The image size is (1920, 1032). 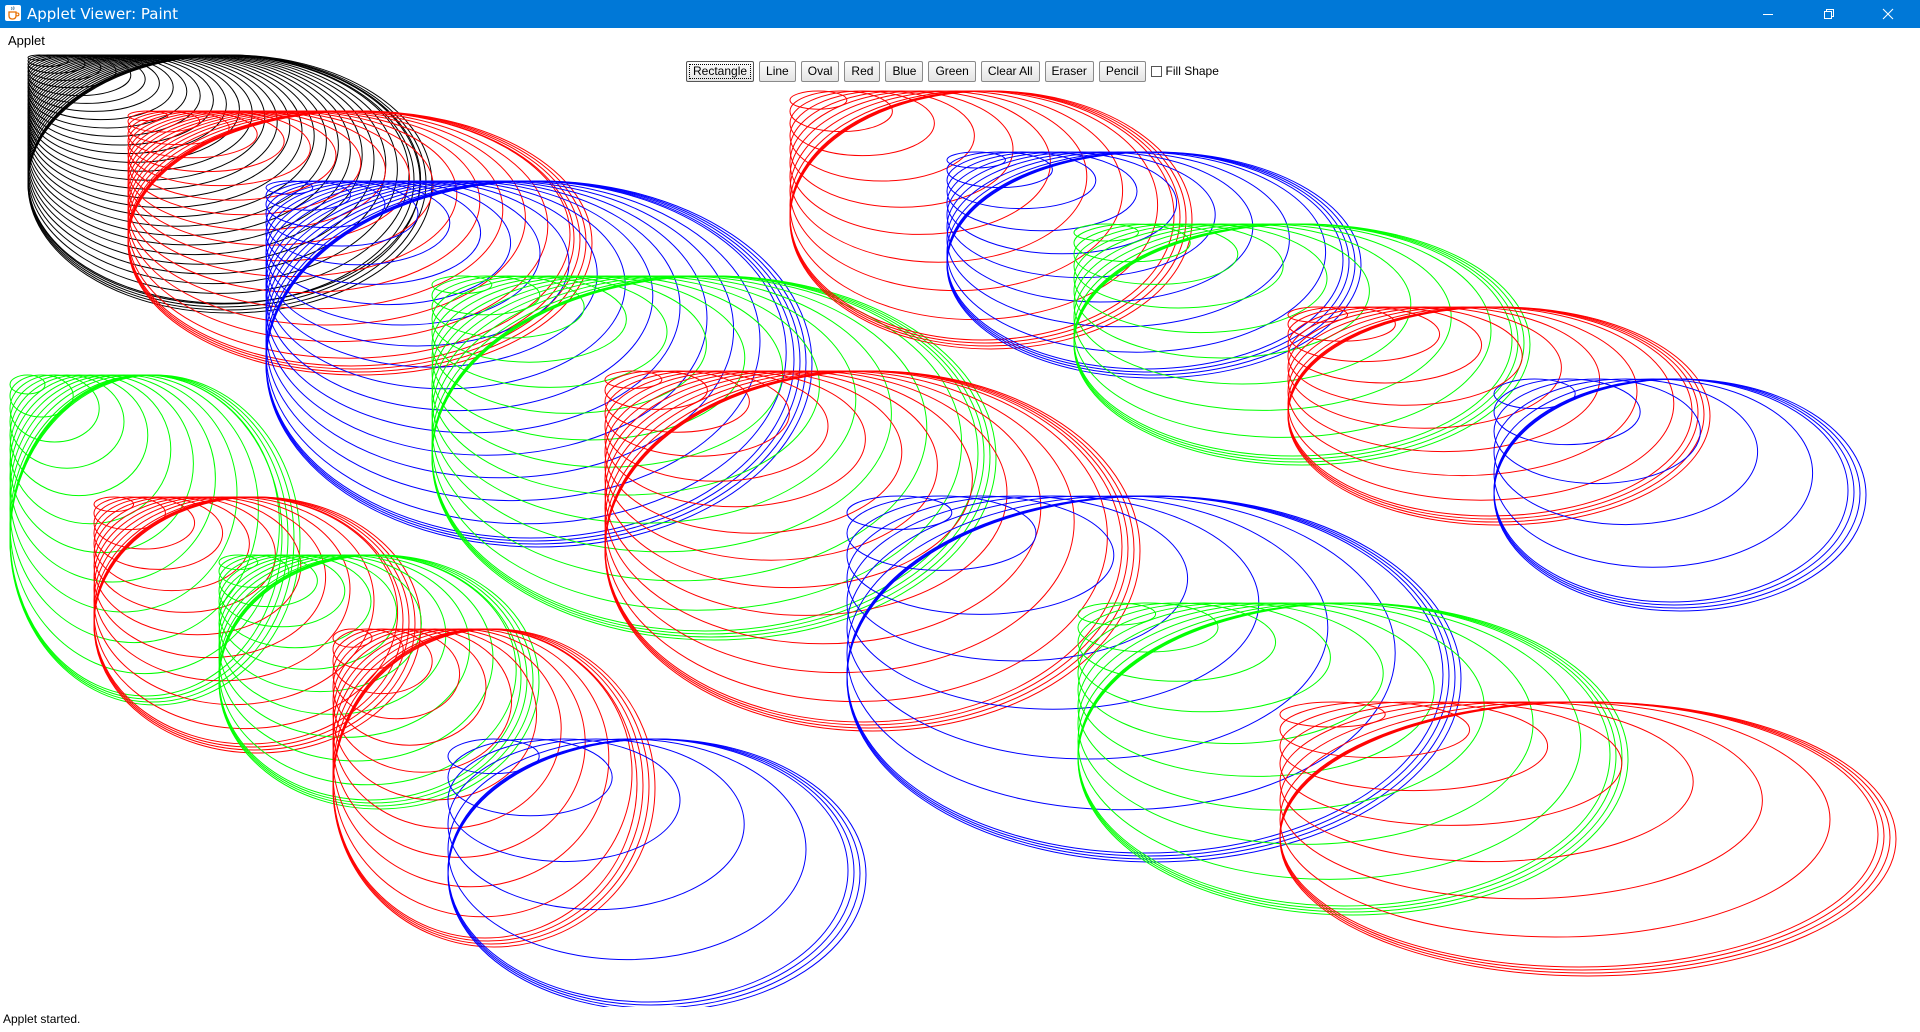 What do you see at coordinates (26, 40) in the screenshot?
I see `menu-applet: Applet` at bounding box center [26, 40].